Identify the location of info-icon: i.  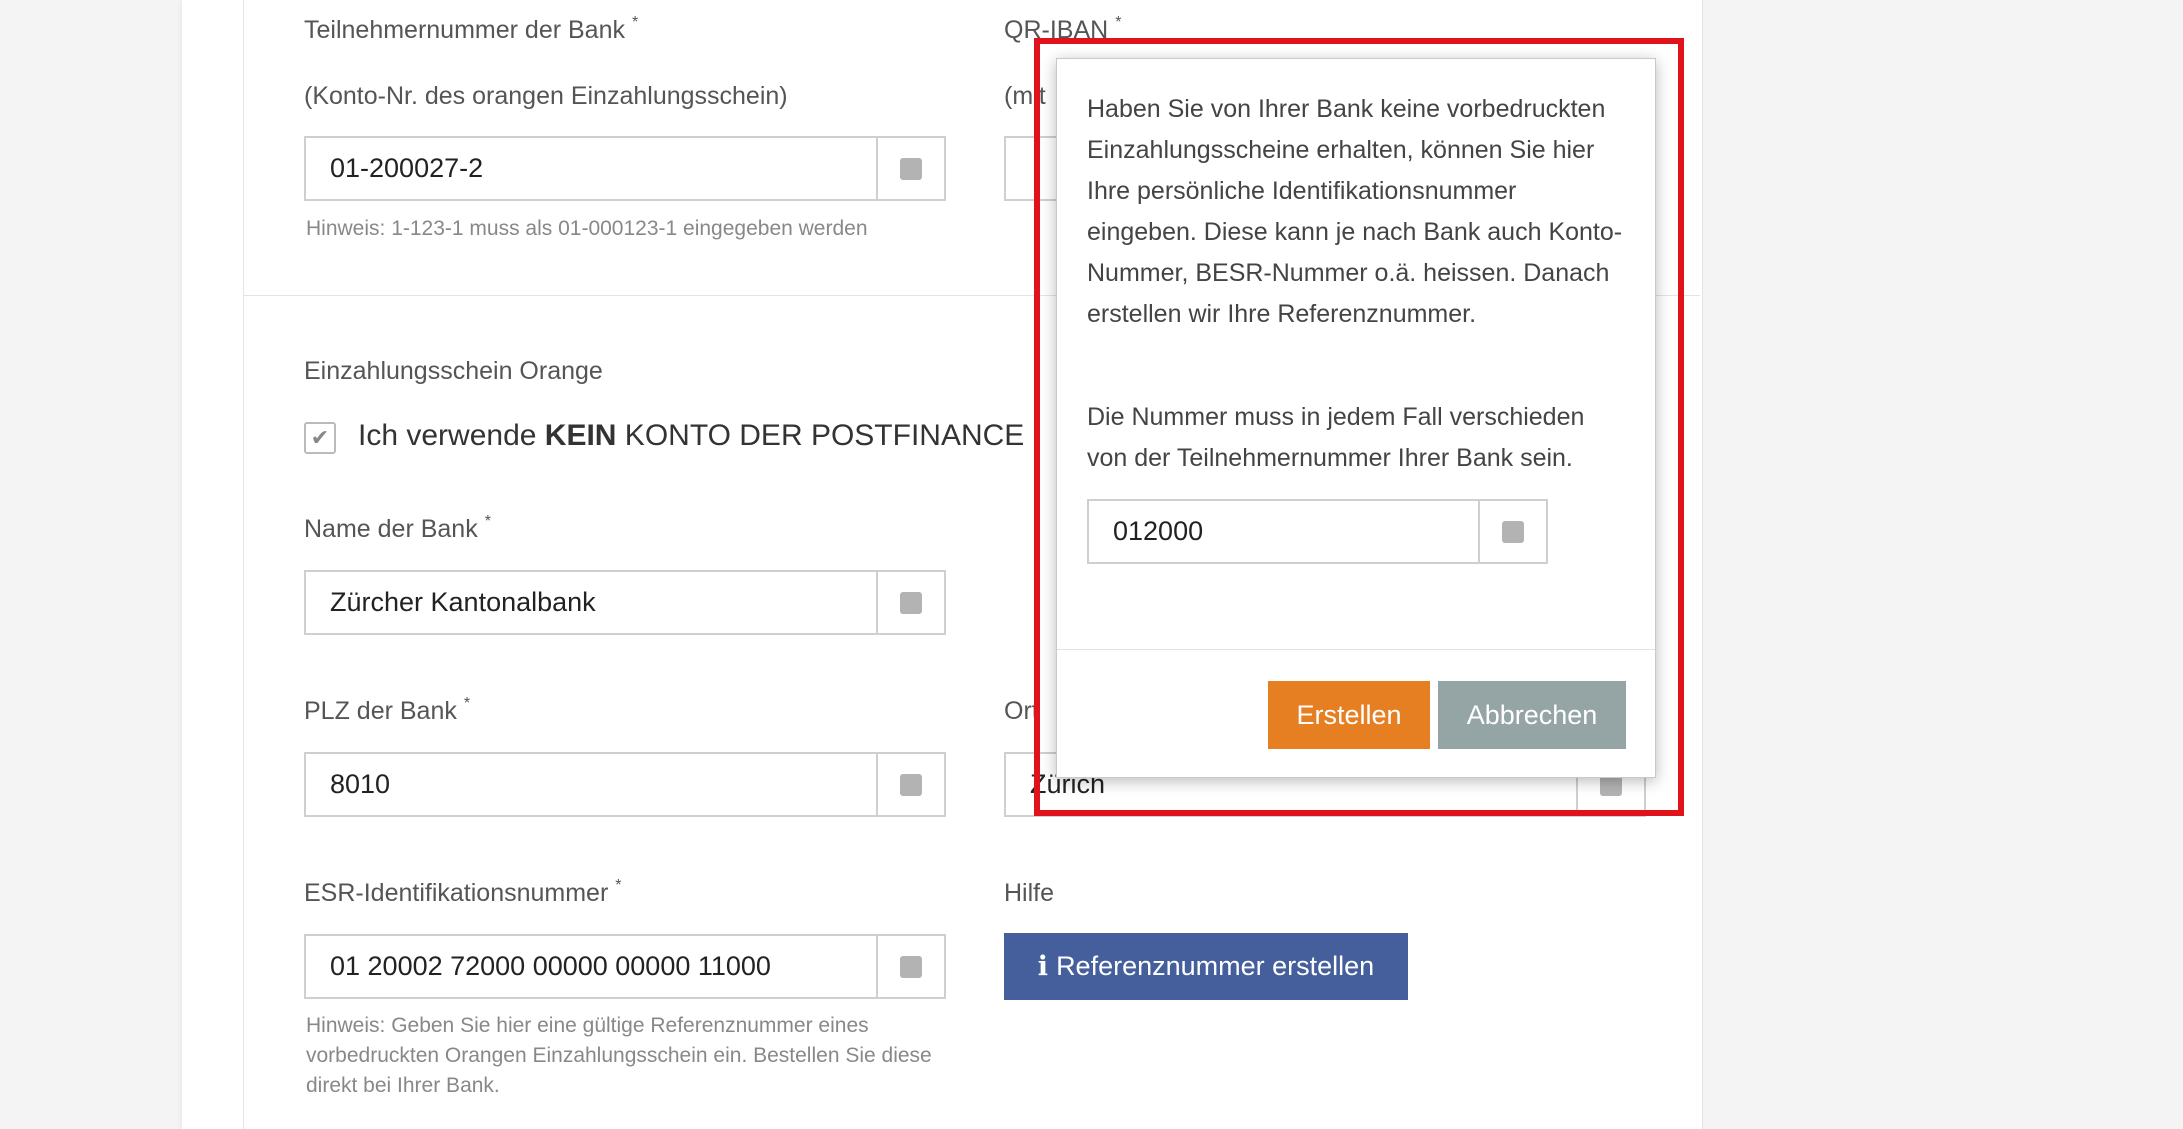
(1043, 966).